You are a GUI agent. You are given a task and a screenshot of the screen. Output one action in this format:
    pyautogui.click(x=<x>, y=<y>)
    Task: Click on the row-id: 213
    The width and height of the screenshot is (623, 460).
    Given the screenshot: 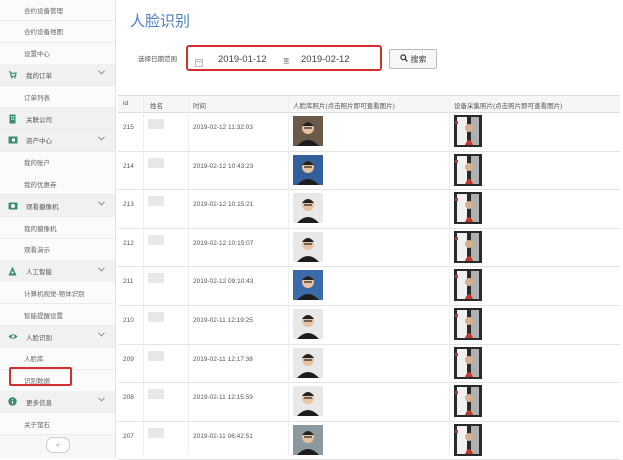 What is the action you would take?
    pyautogui.click(x=128, y=205)
    